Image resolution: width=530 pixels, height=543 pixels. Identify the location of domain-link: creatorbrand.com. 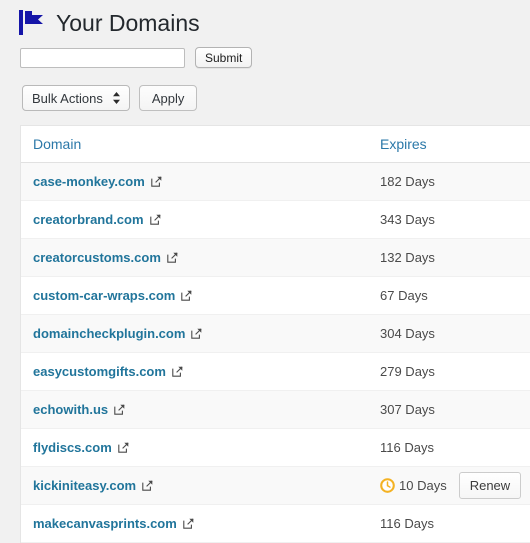
(88, 219).